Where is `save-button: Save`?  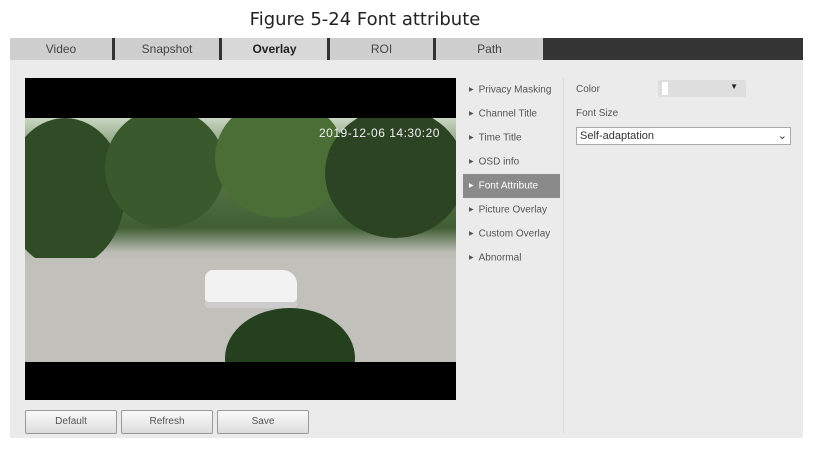 save-button: Save is located at coordinates (263, 422).